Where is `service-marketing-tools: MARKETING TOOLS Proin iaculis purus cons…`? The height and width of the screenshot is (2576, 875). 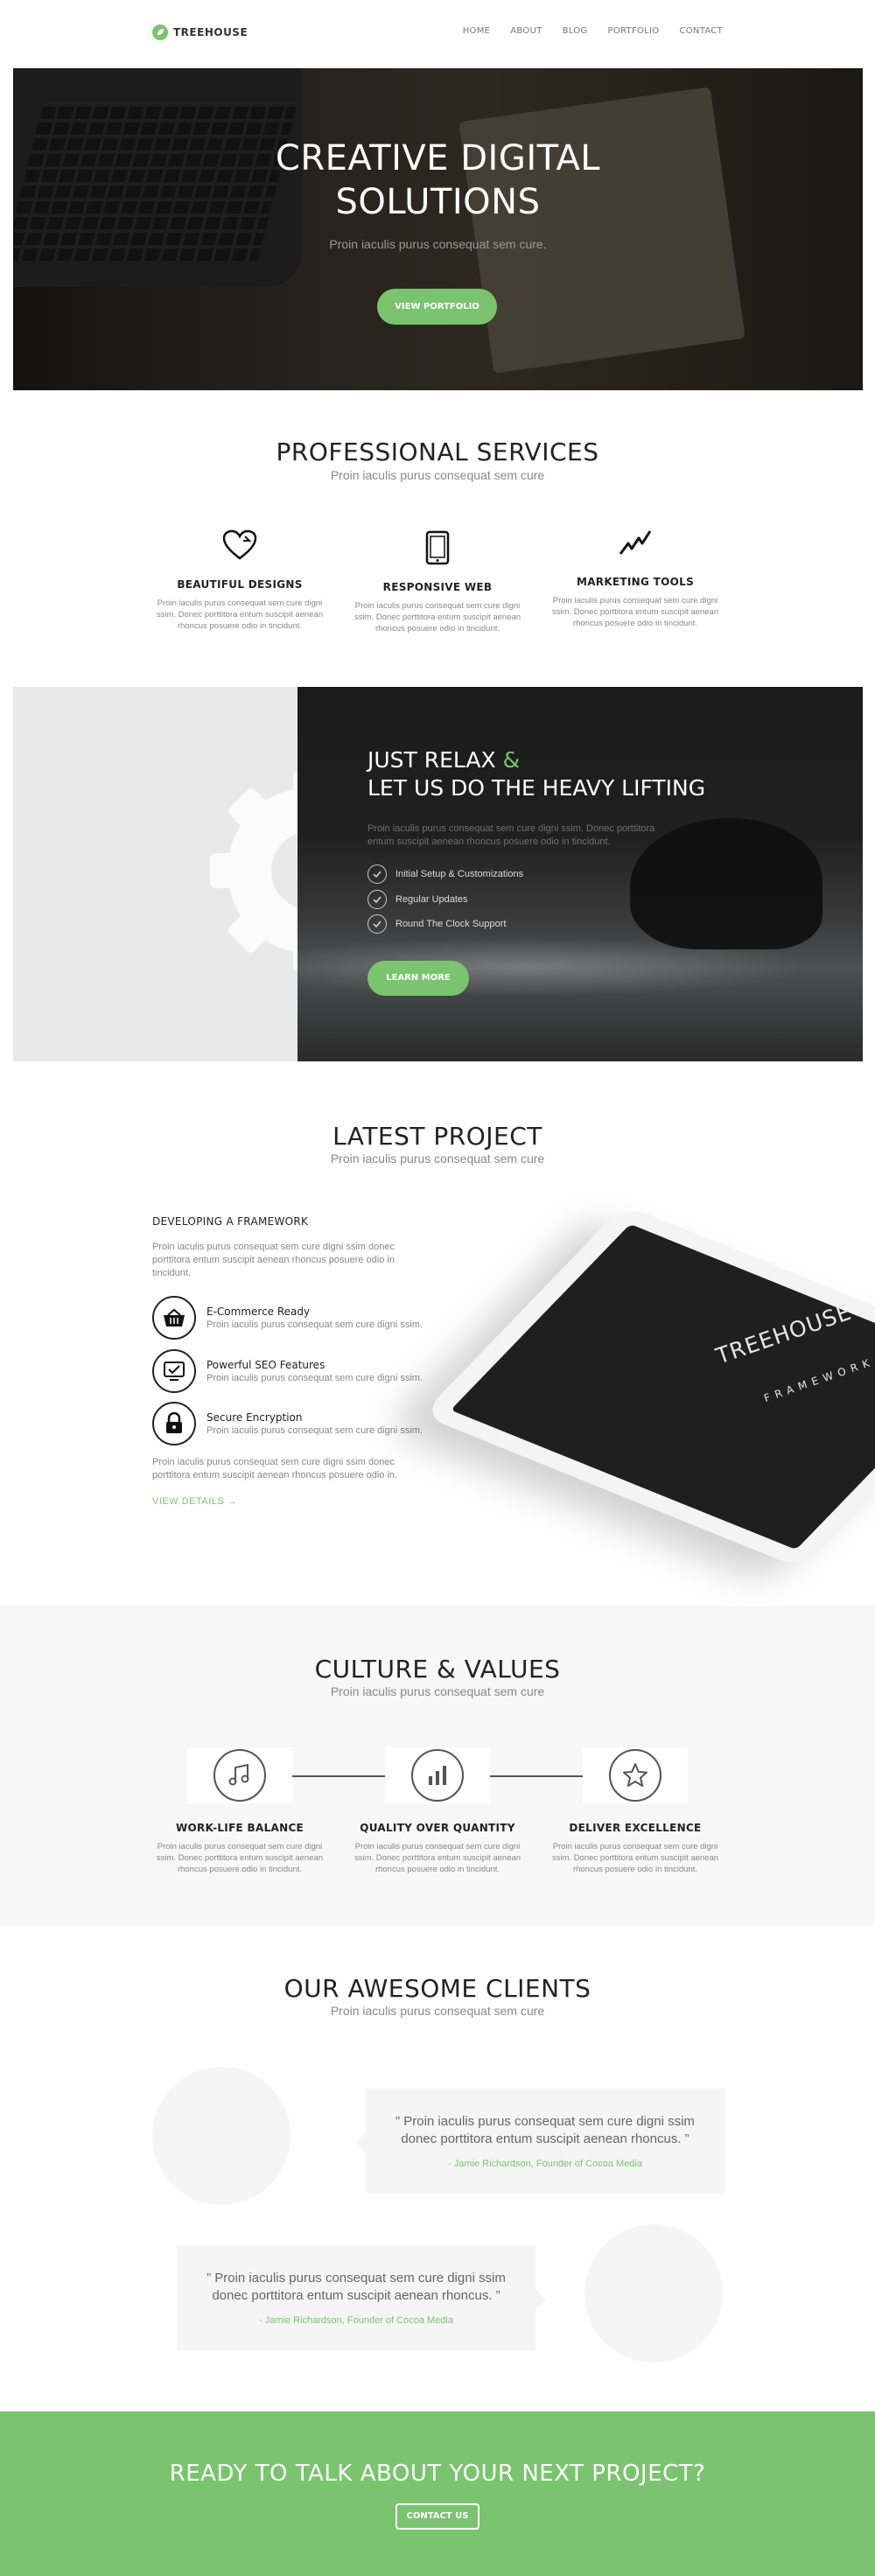
service-marketing-tools: MARKETING TOOLS Proin iaculis purus cons… is located at coordinates (635, 577).